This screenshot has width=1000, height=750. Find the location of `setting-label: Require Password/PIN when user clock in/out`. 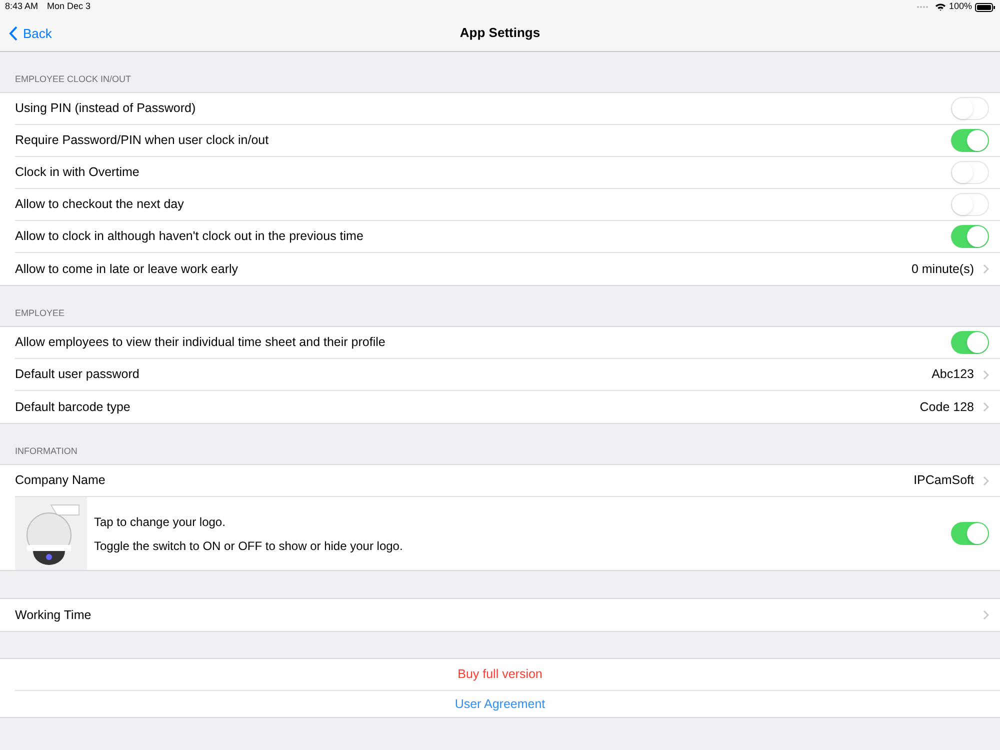

setting-label: Require Password/PIN when user clock in/out is located at coordinates (142, 141).